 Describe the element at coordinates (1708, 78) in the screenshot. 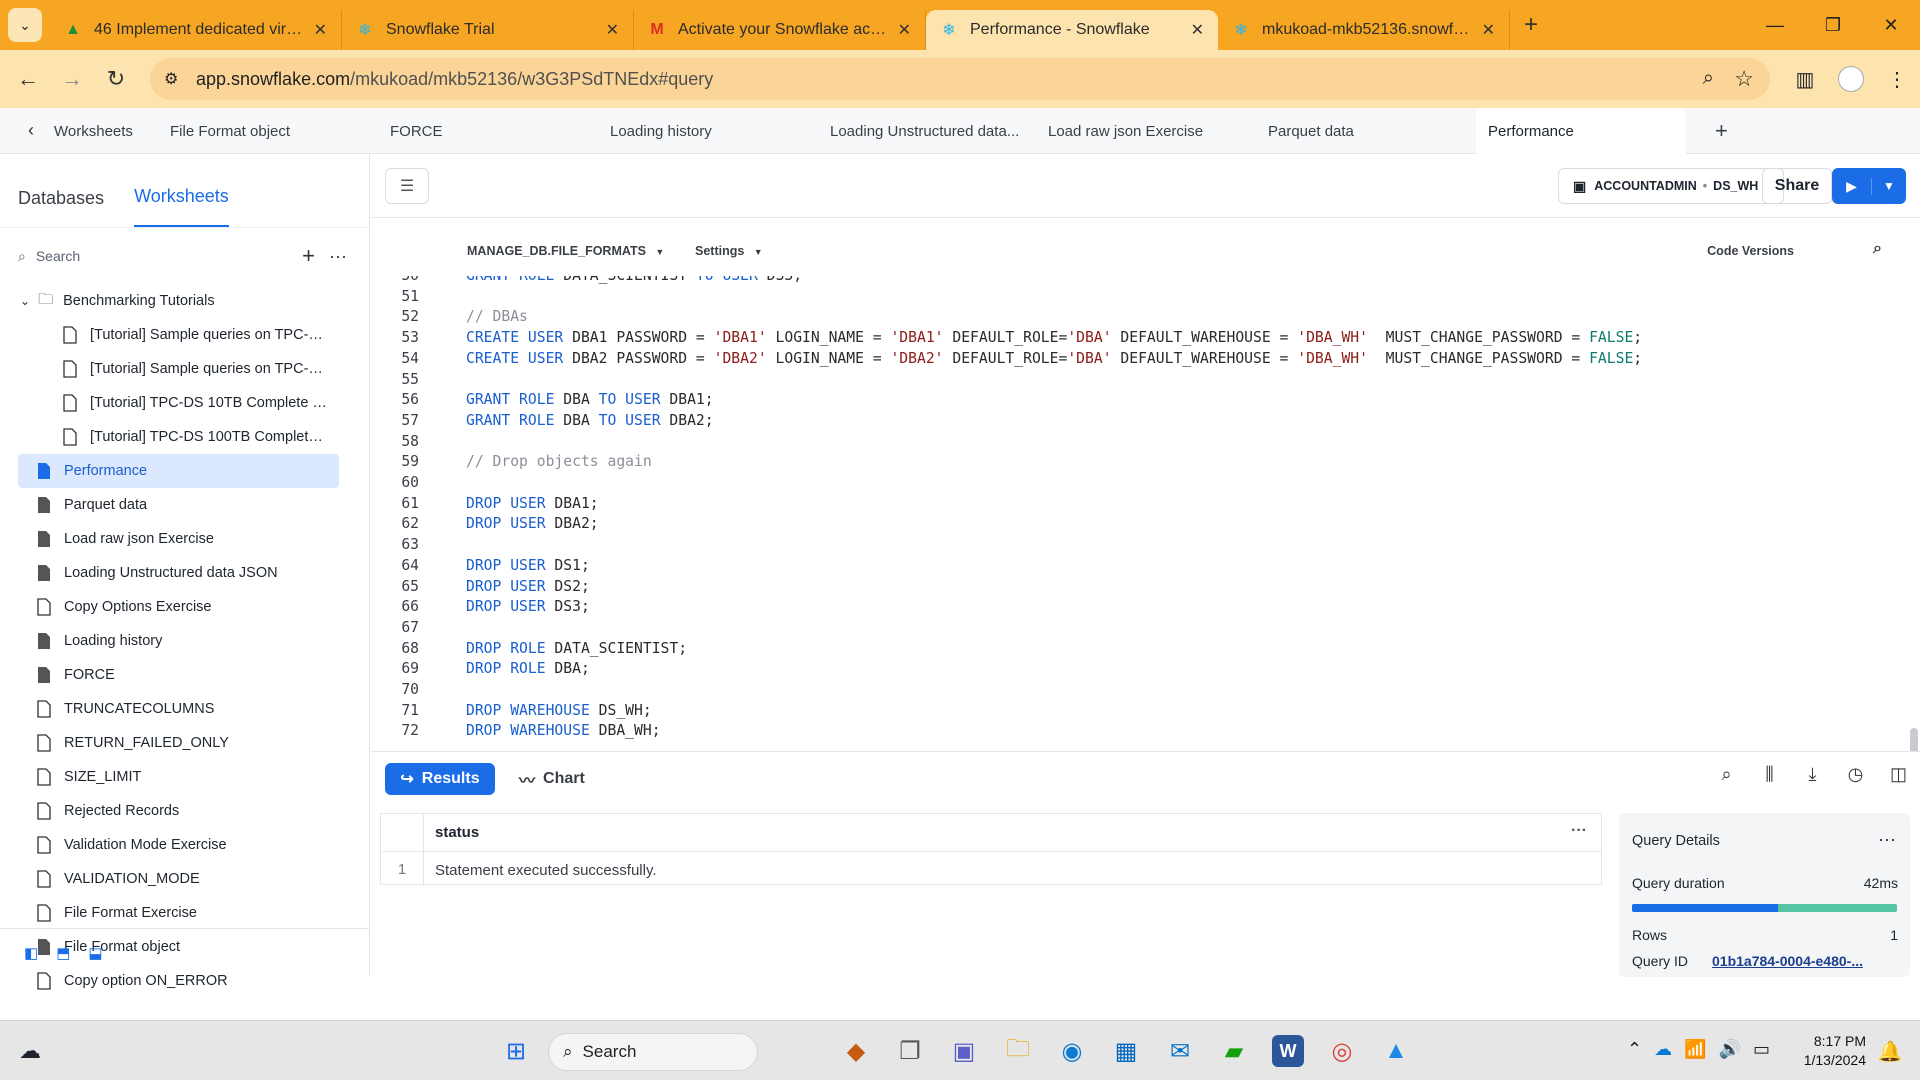

I see `zoom-magnifier-icon: ⌕` at that location.